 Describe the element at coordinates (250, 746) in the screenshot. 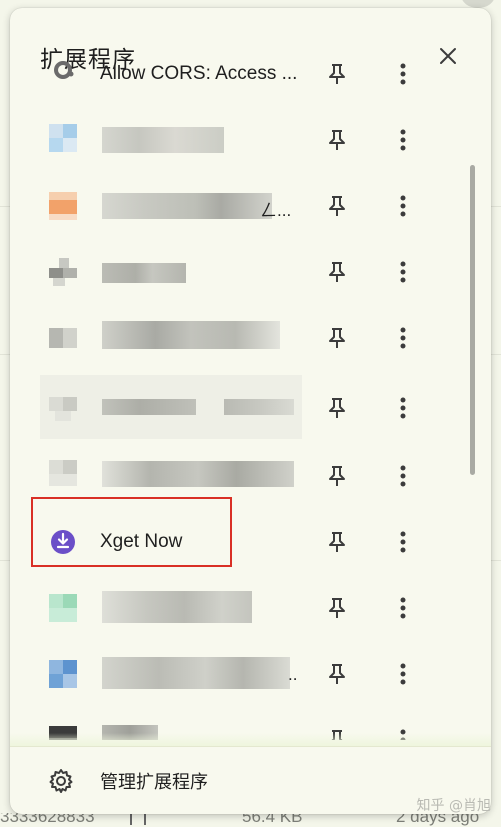

I see `footer-divider` at that location.